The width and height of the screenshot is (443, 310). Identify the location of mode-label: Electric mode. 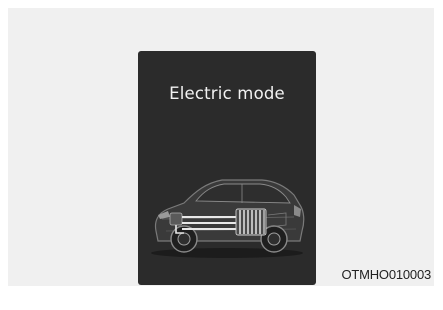
(227, 93).